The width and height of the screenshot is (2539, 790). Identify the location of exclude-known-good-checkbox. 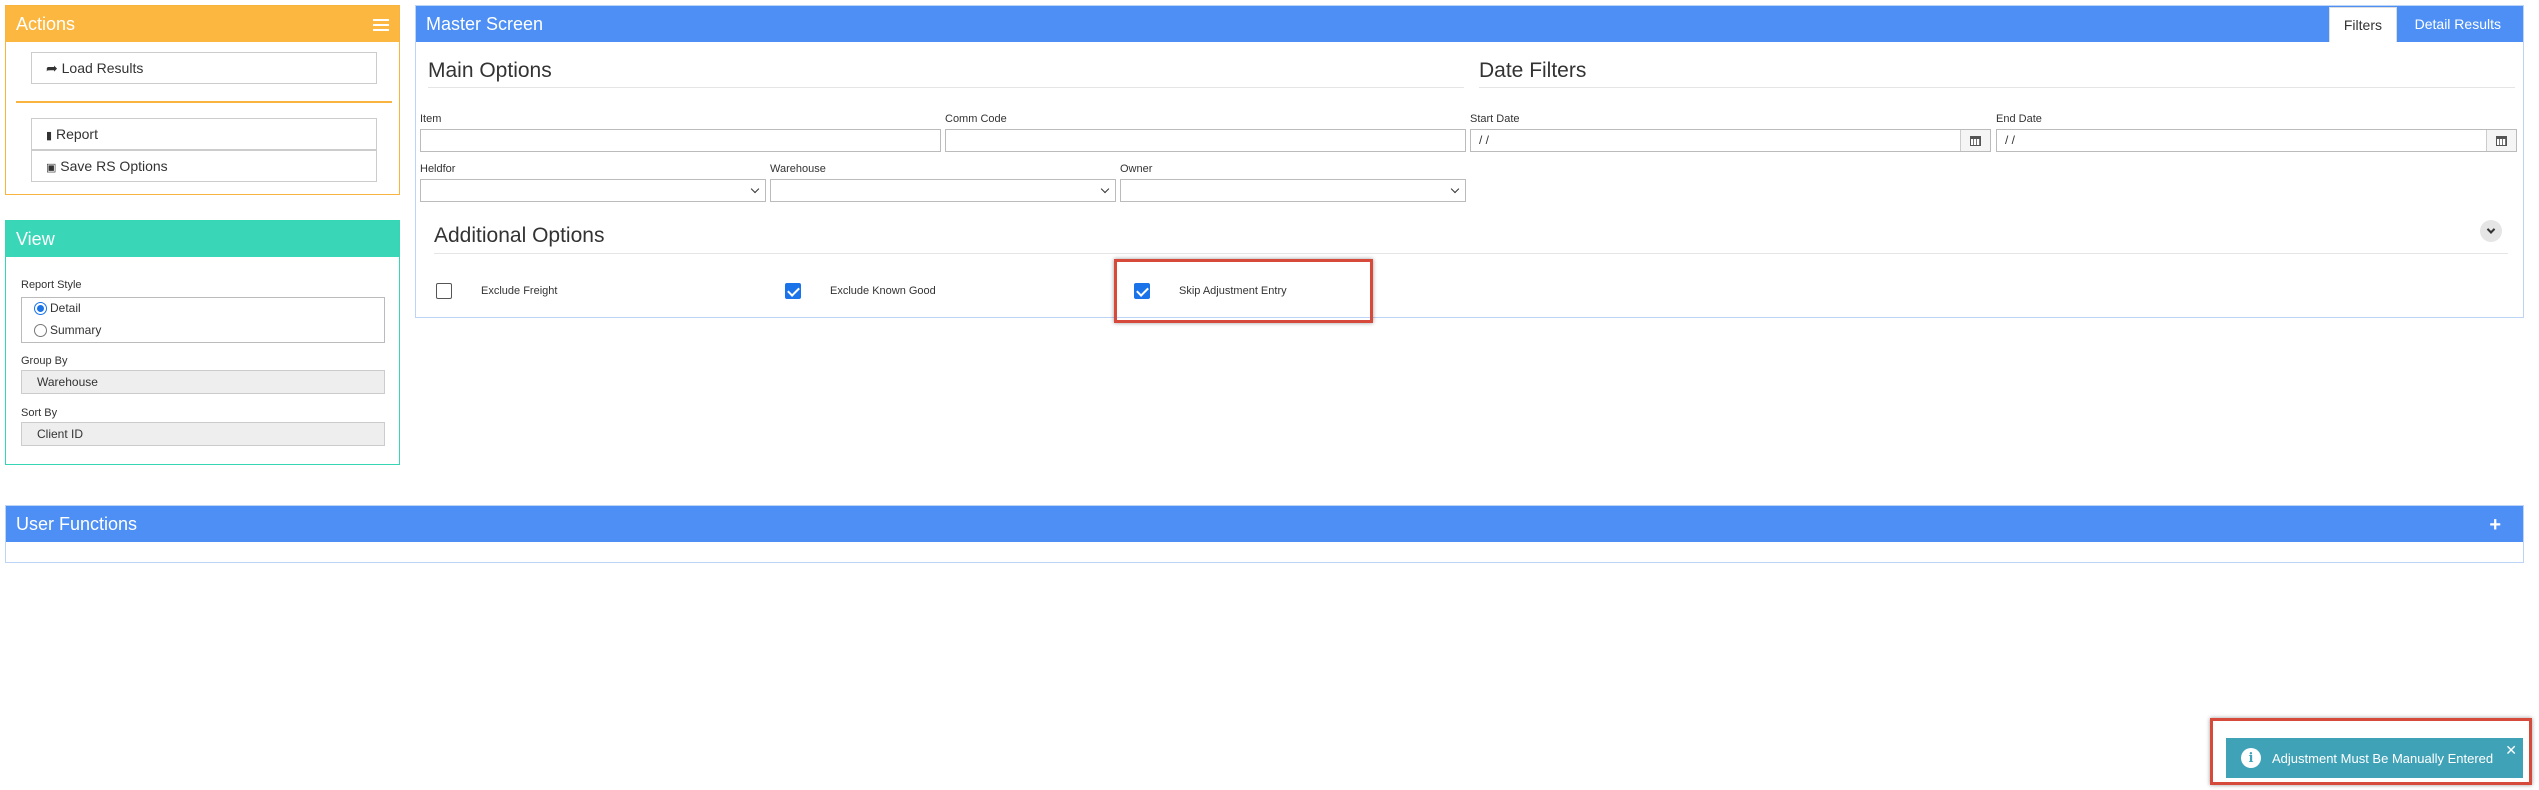
(793, 291).